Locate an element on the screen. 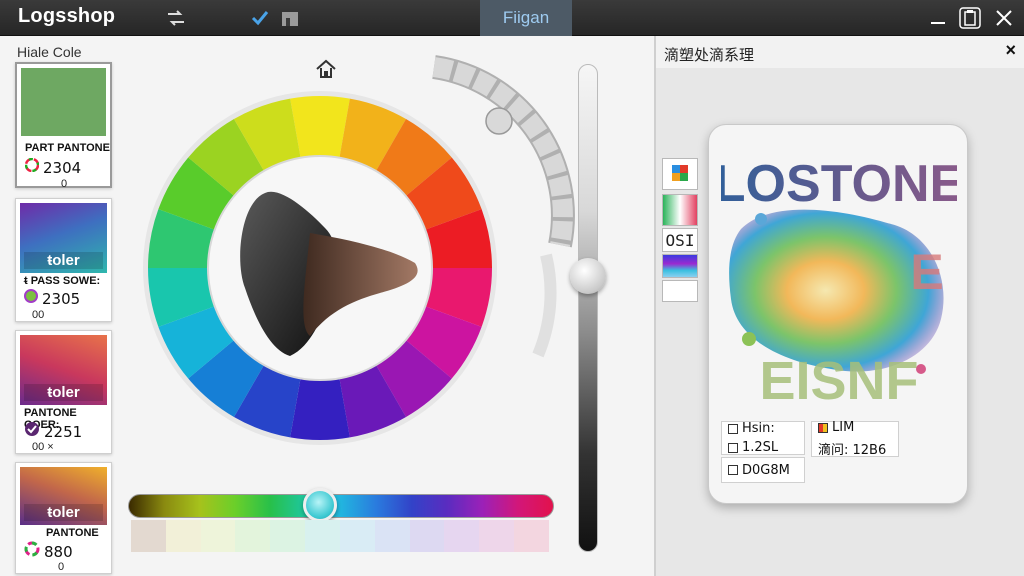 Image resolution: width=1024 pixels, height=576 pixels. close-panel-icon: × is located at coordinates (1010, 50).